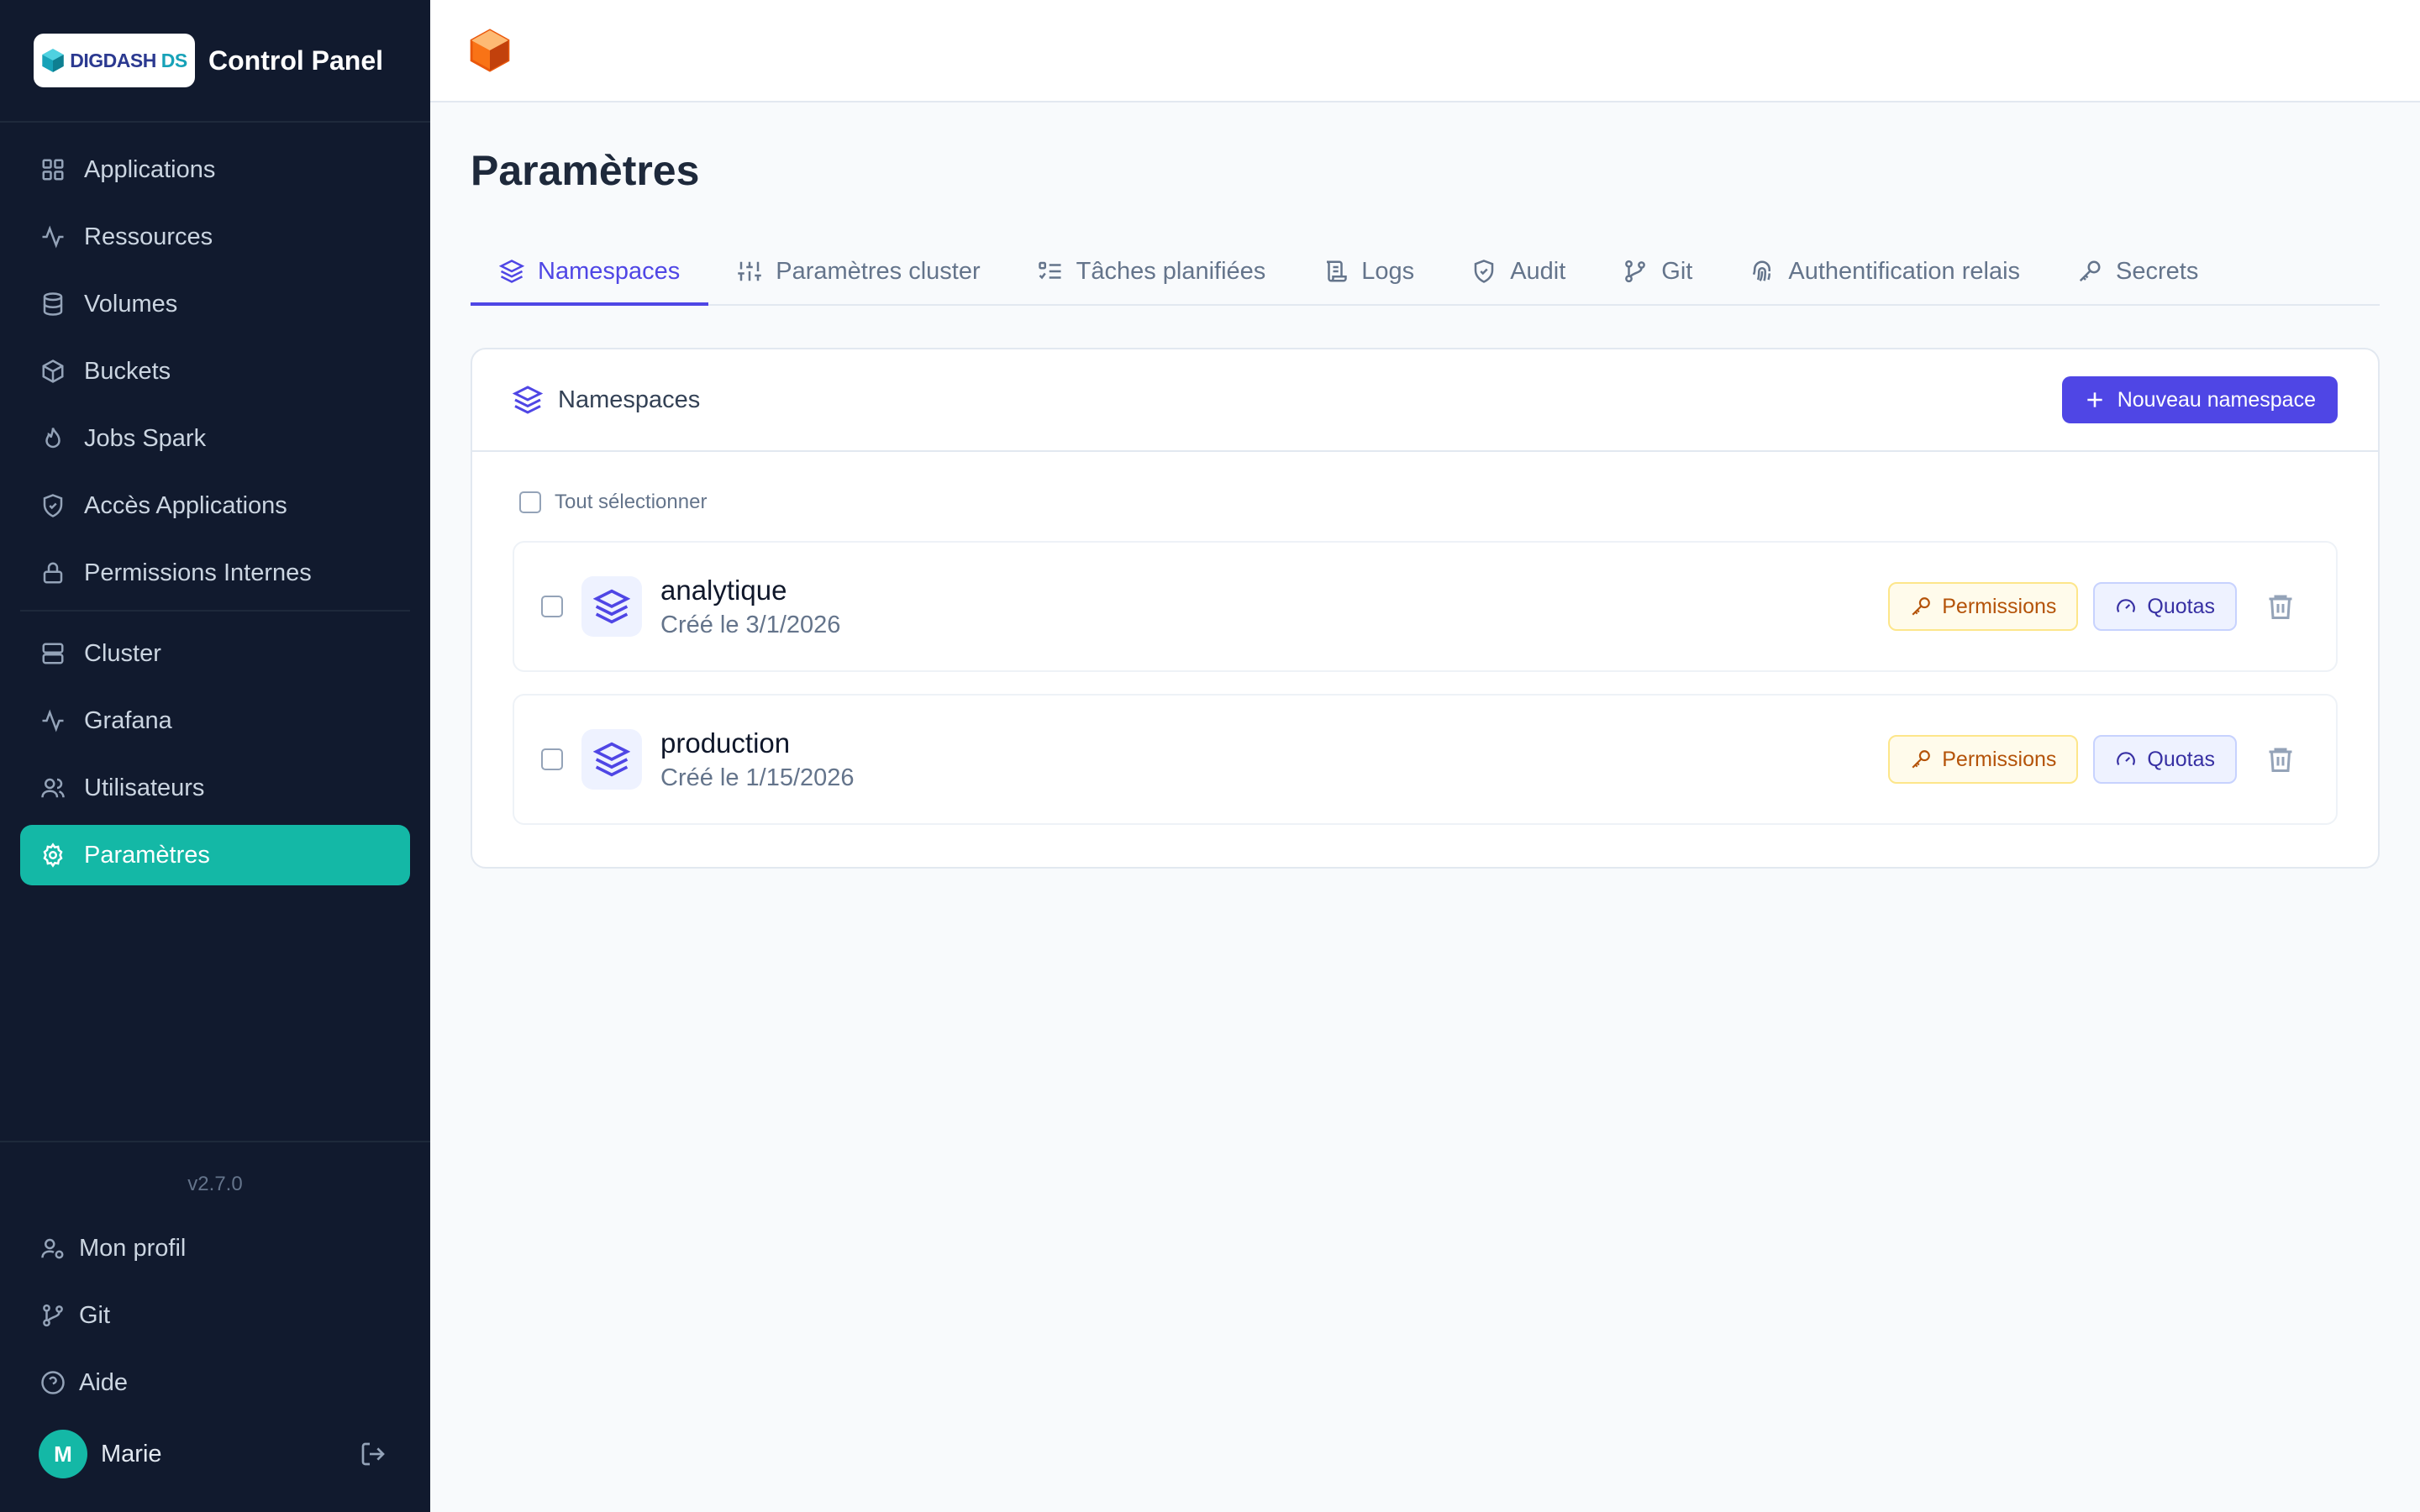 This screenshot has width=2420, height=1512. Describe the element at coordinates (144, 787) in the screenshot. I see `sidebar-item-label: Utilisateurs` at that location.